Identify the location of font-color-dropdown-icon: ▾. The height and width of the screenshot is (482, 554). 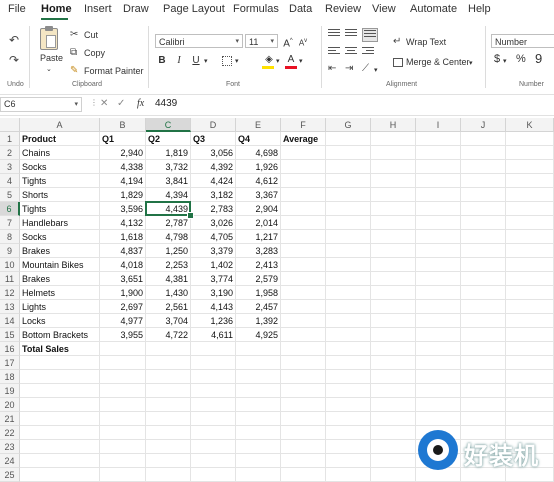
(301, 61).